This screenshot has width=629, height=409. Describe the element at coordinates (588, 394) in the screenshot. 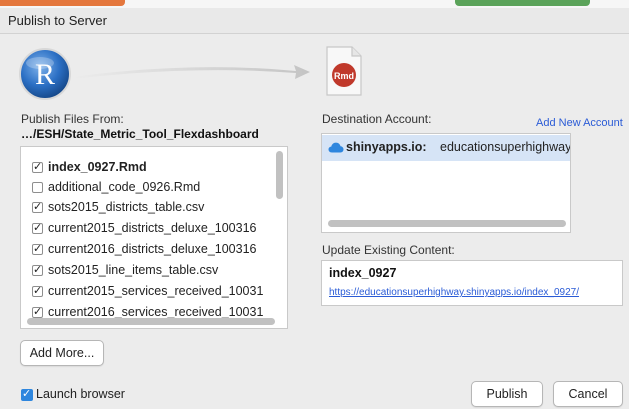

I see `cancel-button: Cancel` at that location.